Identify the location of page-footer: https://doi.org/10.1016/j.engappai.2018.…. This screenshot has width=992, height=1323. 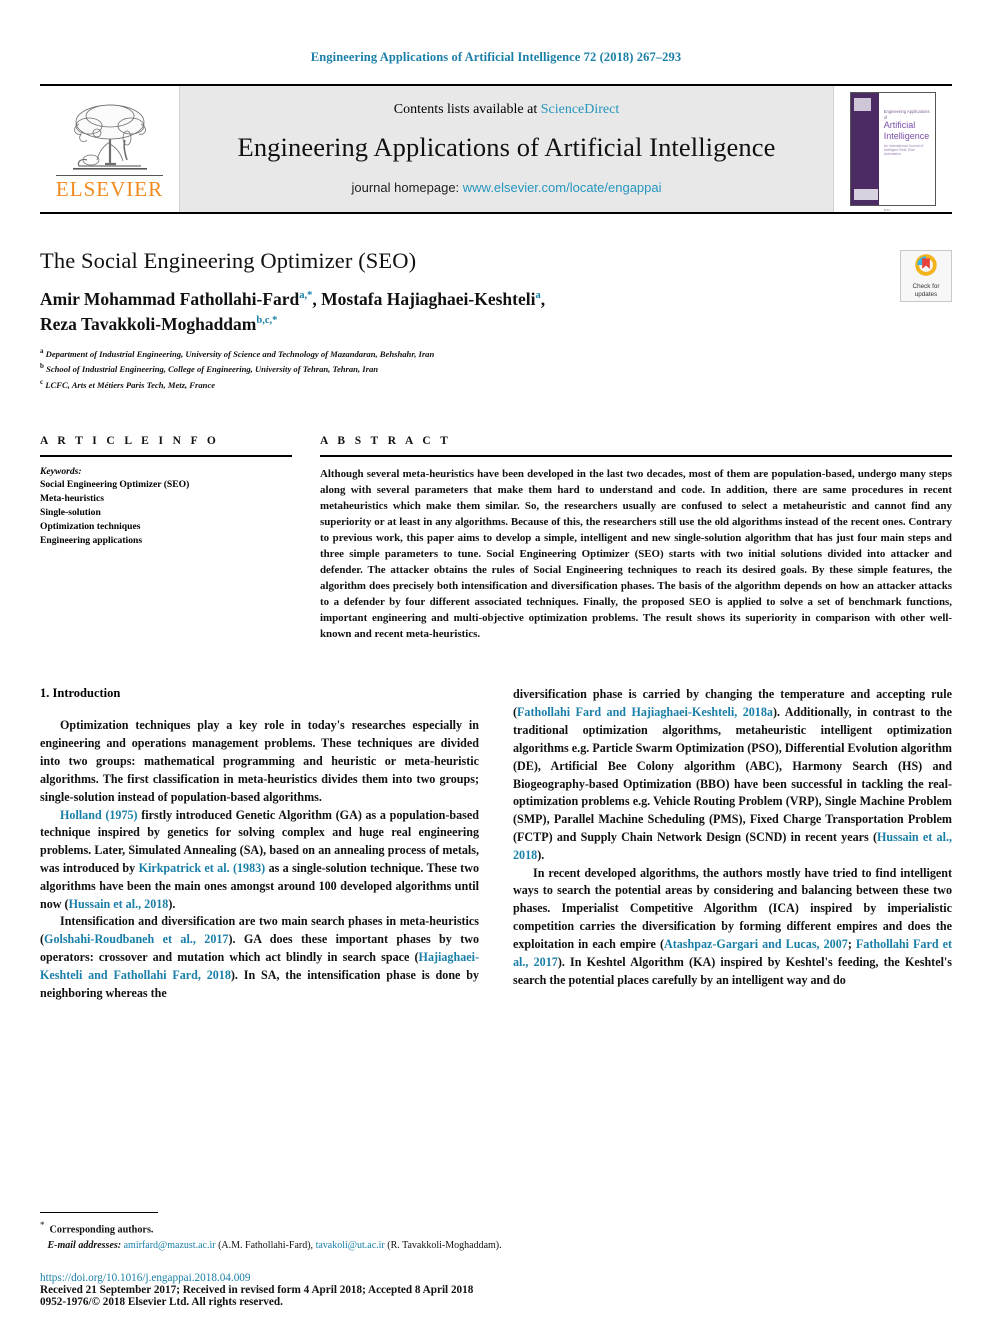
(390, 1290).